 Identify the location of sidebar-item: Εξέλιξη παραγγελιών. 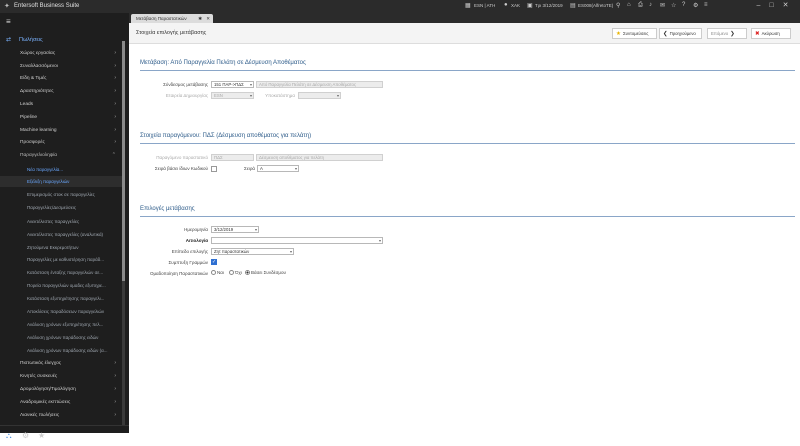
(61, 181).